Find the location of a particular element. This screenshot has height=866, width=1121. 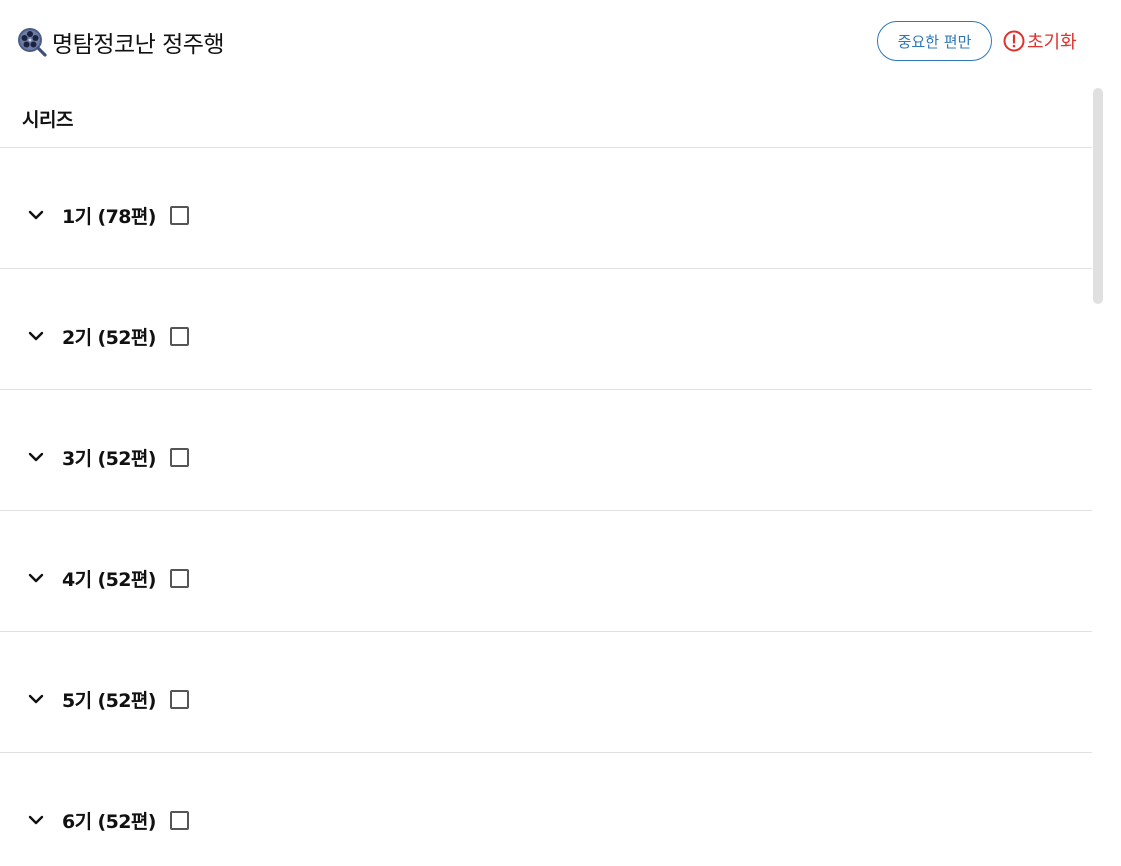

app-title-group: 명탐정코난 정주행 is located at coordinates (121, 42).